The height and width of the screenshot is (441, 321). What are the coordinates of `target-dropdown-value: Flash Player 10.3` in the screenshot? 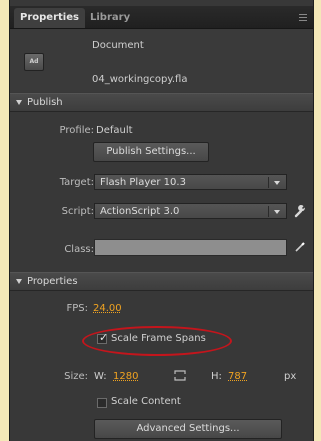 It's located at (143, 182).